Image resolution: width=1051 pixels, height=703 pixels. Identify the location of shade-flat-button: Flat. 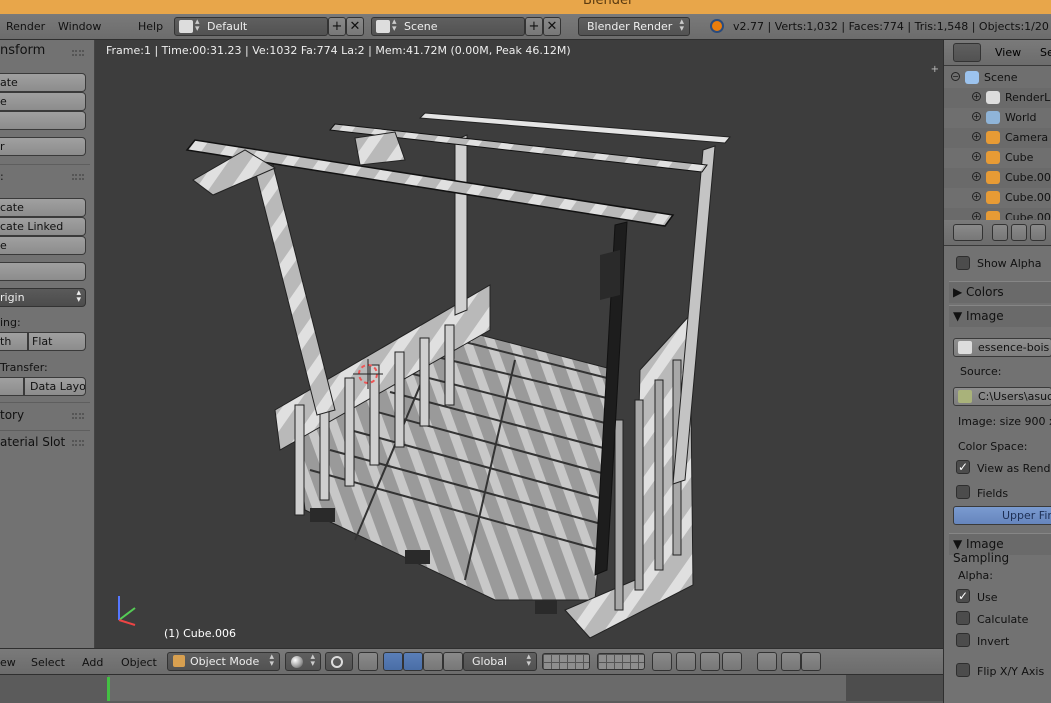
(57, 341).